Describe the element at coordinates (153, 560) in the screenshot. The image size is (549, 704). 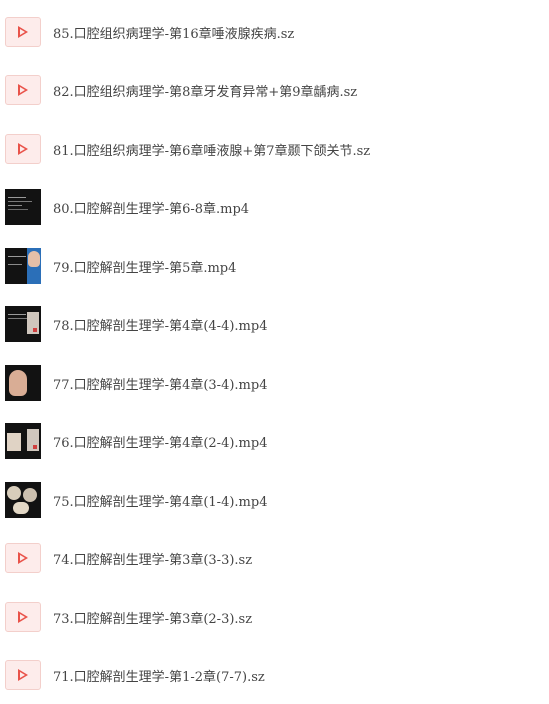
I see `file-name: 74.口腔解剖生理学-第3章(3-3).sz` at that location.